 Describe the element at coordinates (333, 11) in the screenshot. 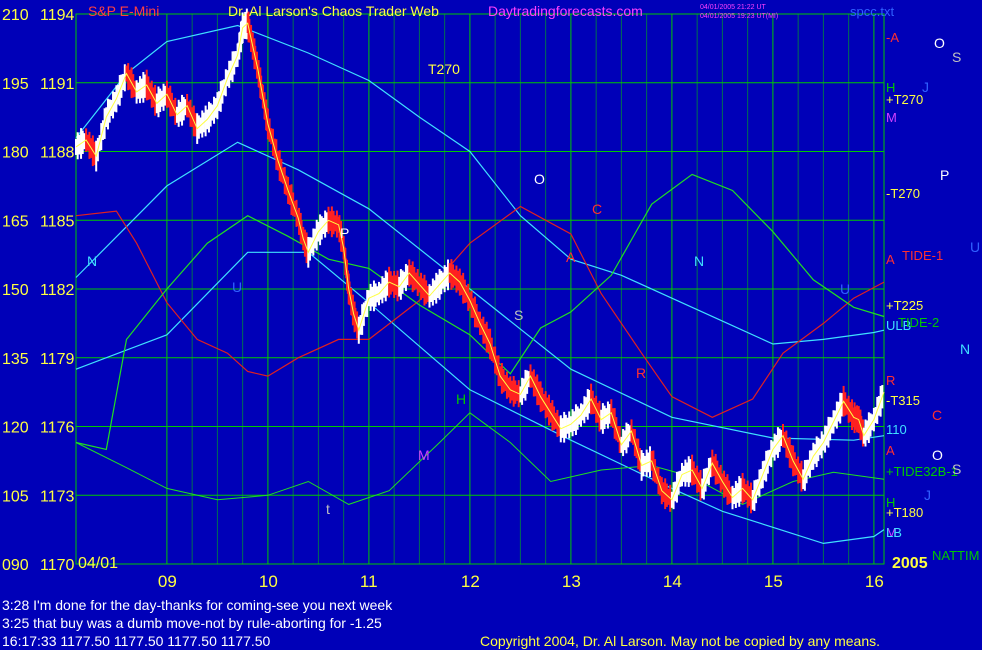

I see `site-title: Dr. Al Larson's Chaos Trader Web` at that location.